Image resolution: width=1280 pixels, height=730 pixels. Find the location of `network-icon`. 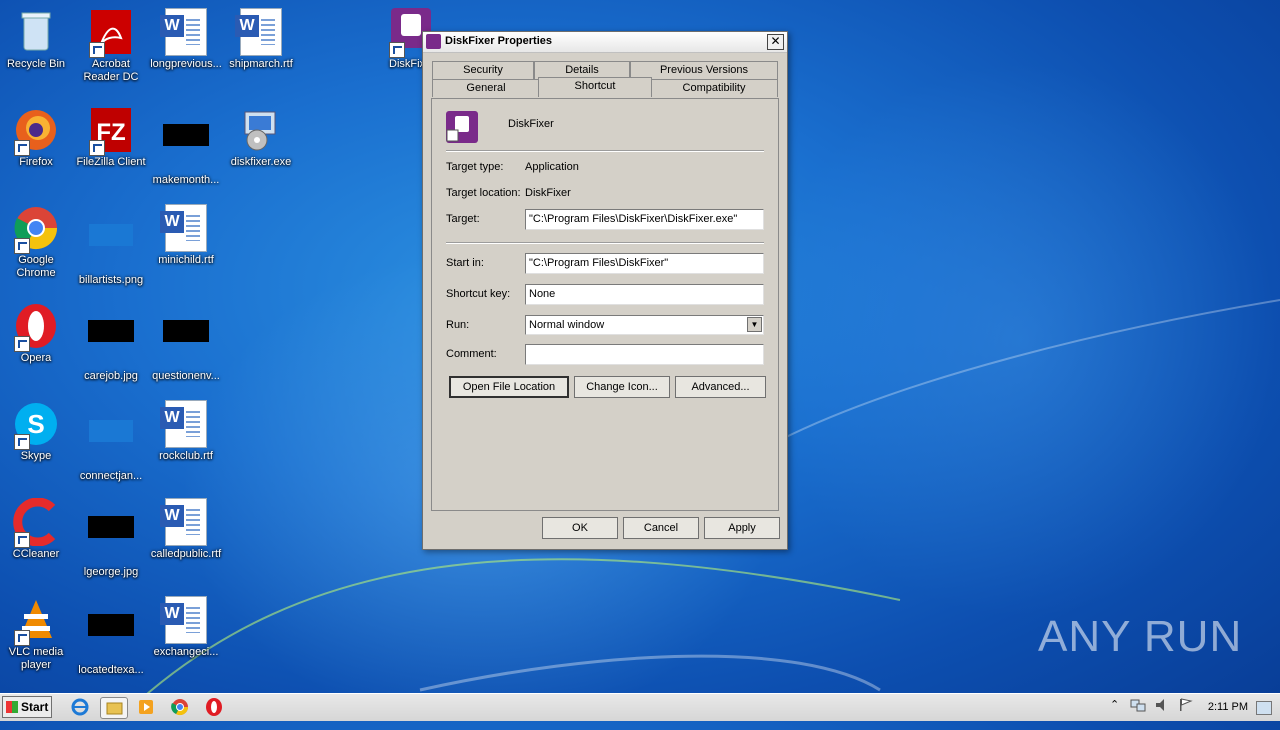

network-icon is located at coordinates (1138, 706).